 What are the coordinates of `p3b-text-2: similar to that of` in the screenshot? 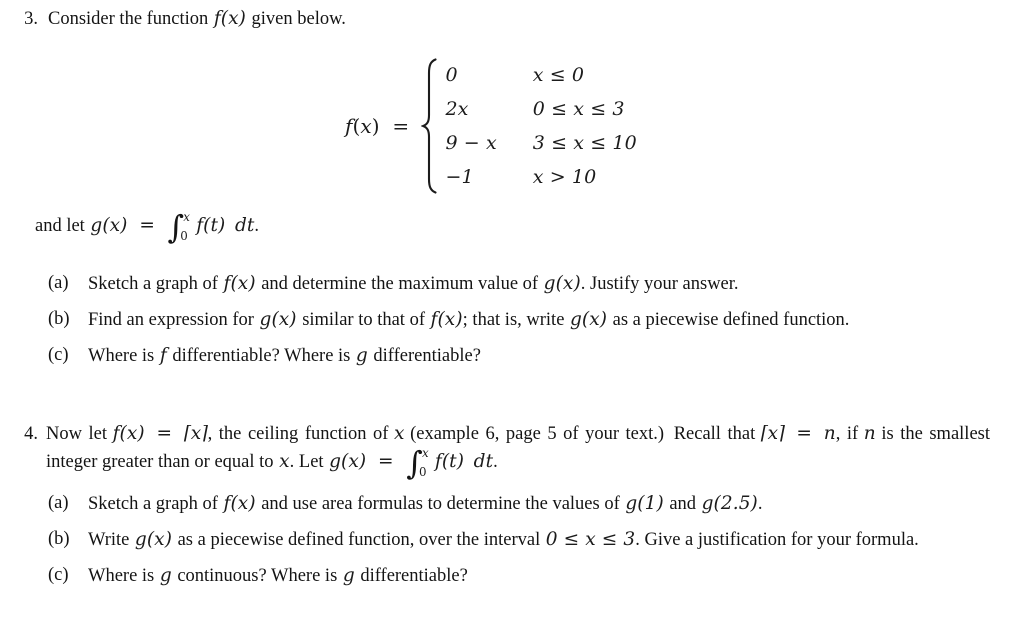 It's located at (363, 319).